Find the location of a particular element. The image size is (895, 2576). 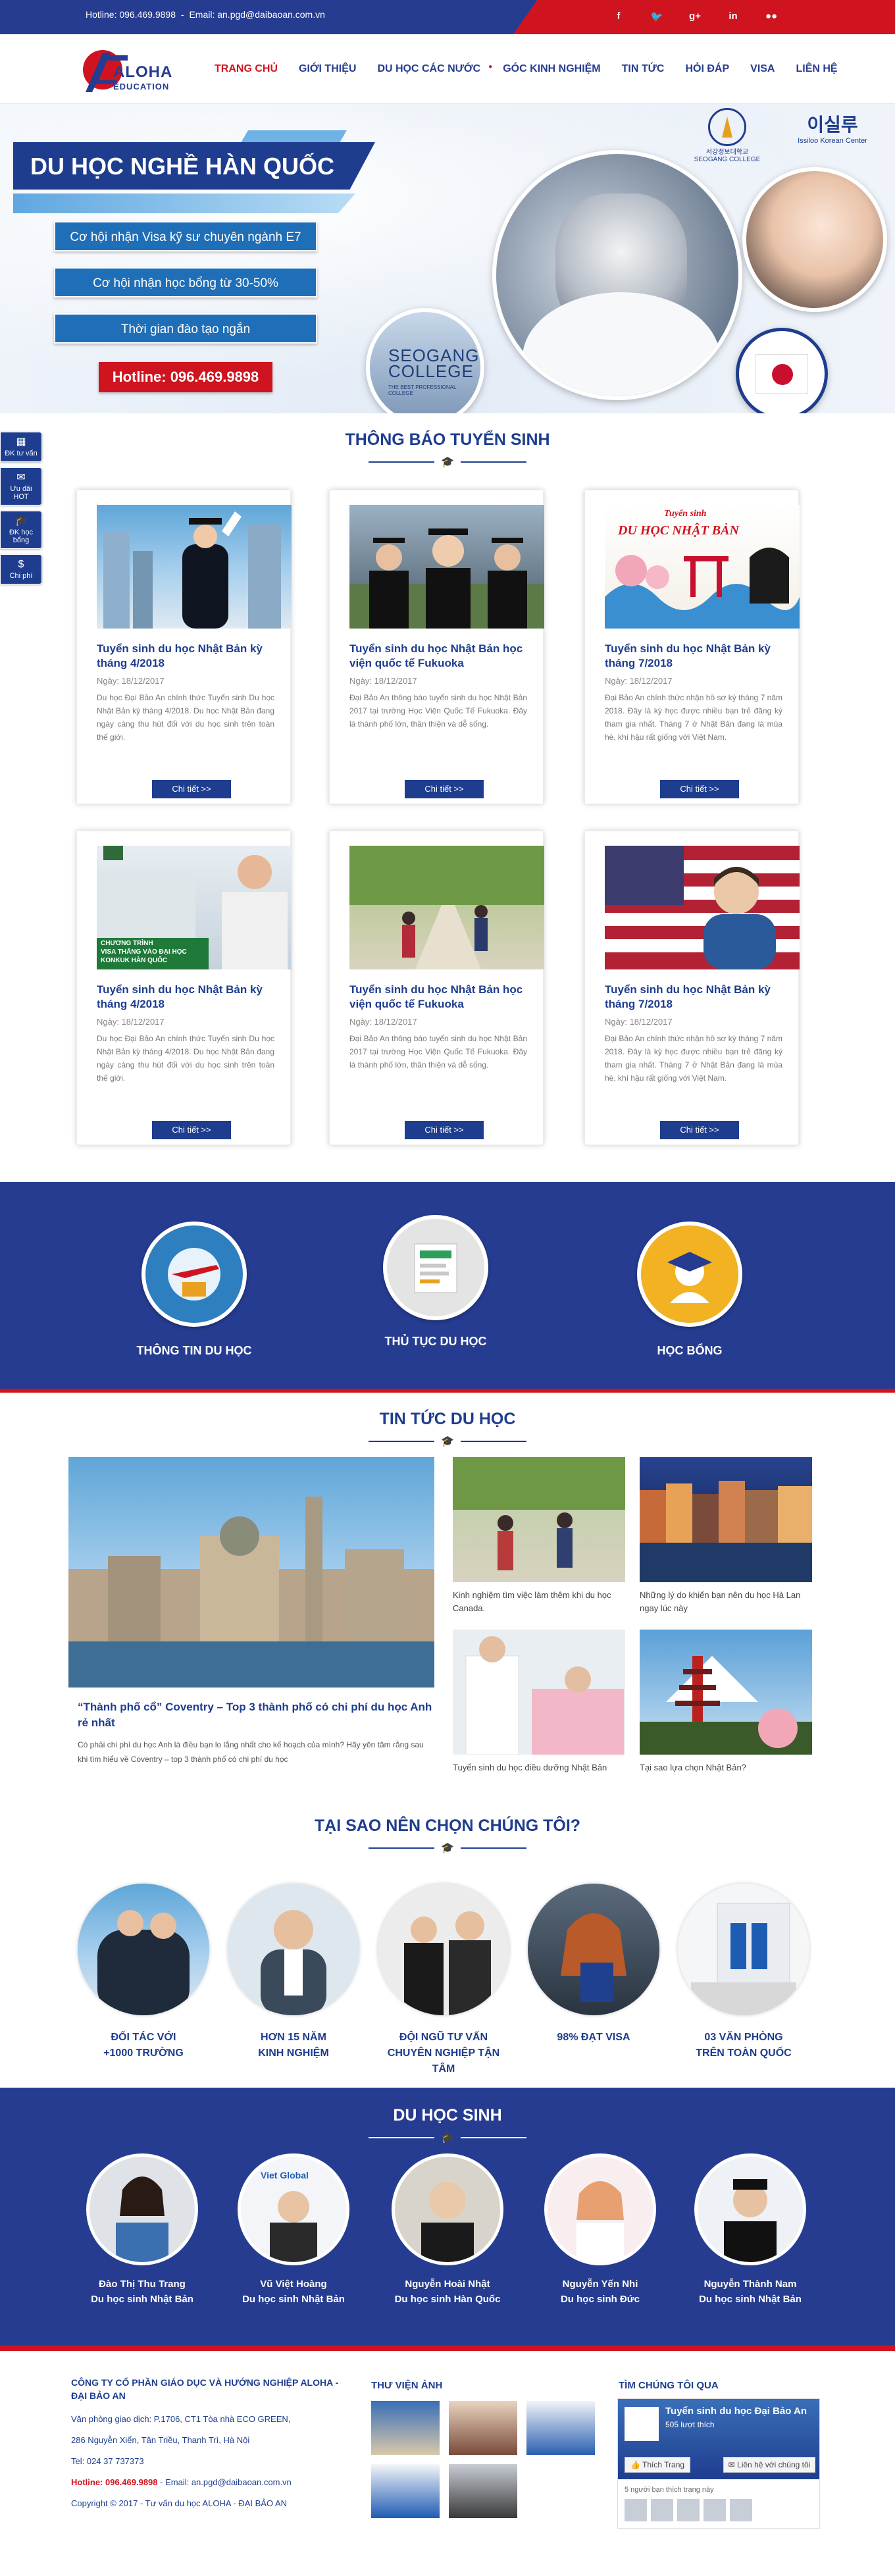

facebook-icon: f is located at coordinates (618, 16).